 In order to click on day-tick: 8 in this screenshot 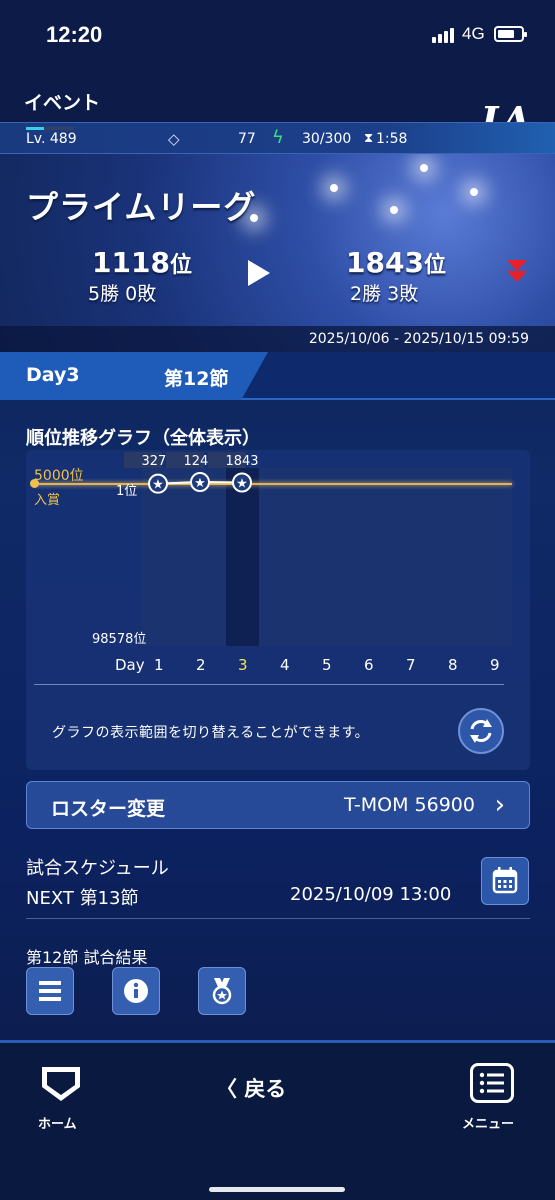, I will do `click(453, 665)`.